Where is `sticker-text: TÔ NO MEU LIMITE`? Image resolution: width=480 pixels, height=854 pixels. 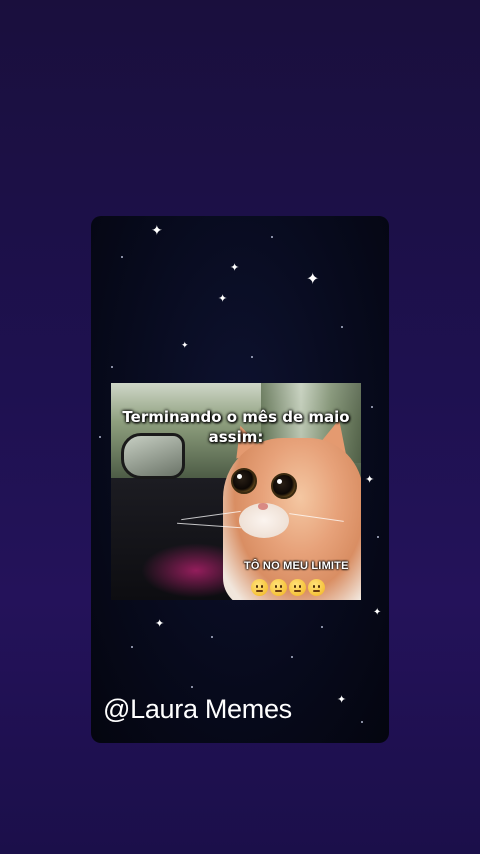 sticker-text: TÔ NO MEU LIMITE is located at coordinates (296, 566).